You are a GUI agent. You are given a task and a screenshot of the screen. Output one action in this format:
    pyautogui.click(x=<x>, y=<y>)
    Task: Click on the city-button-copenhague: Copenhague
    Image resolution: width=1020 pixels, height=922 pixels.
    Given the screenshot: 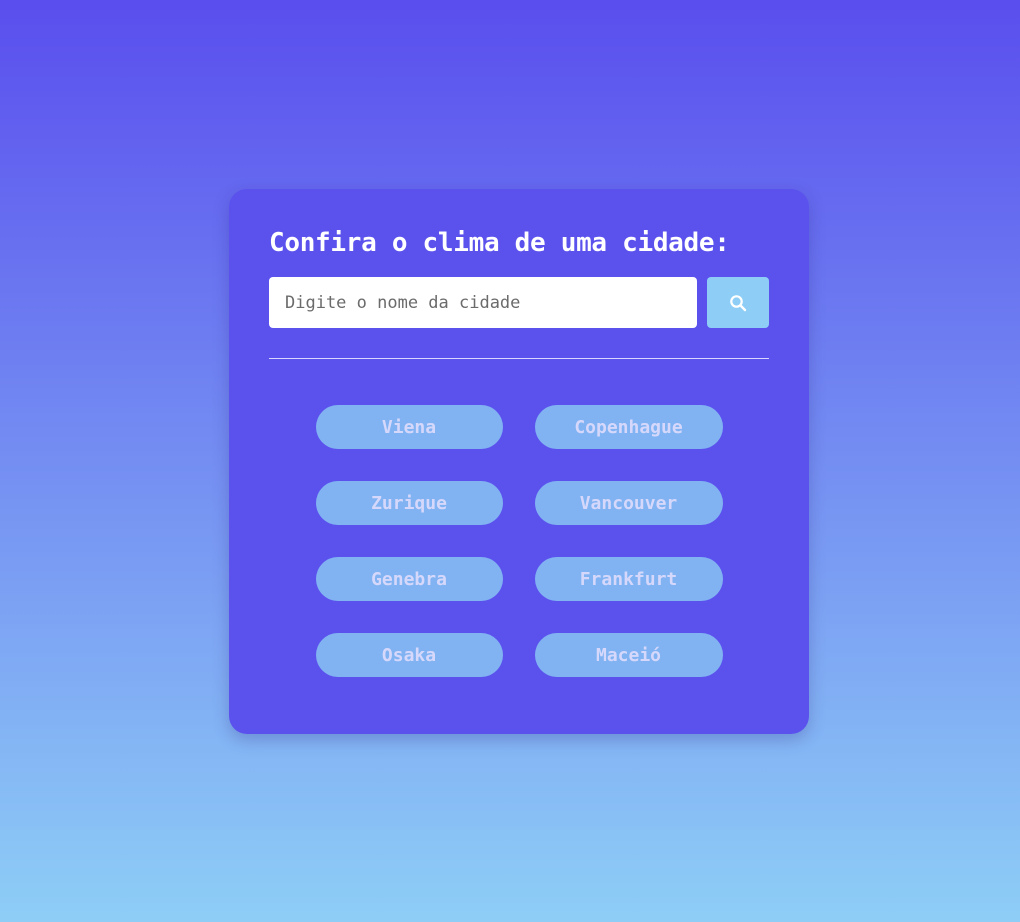 What is the action you would take?
    pyautogui.click(x=628, y=427)
    